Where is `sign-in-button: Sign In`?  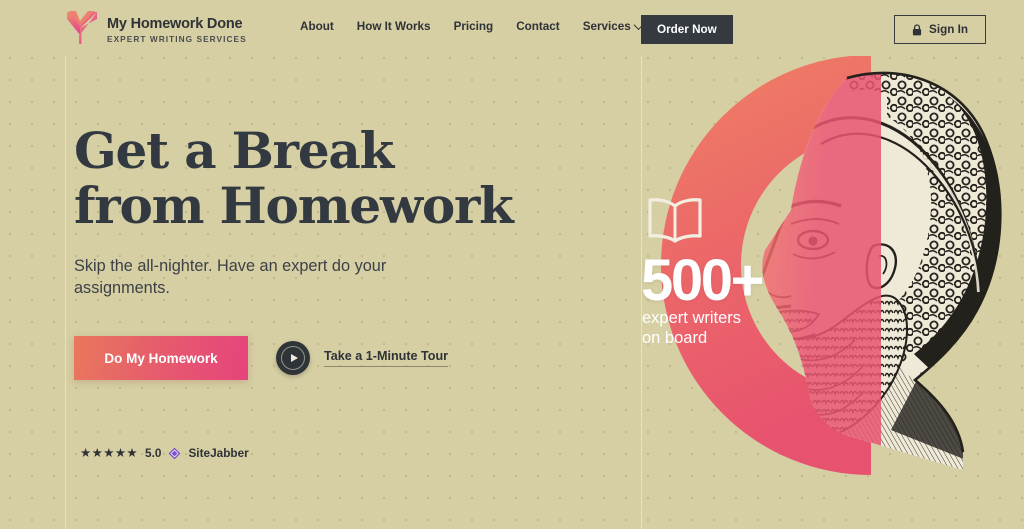
sign-in-button: Sign In is located at coordinates (940, 29).